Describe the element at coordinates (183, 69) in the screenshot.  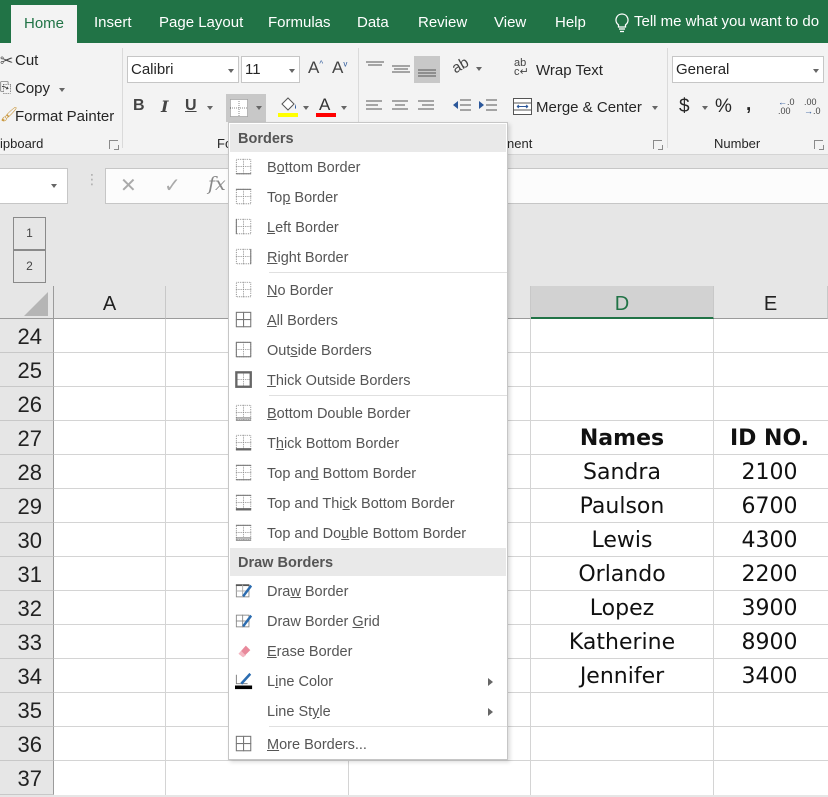
I see `font-name-combo: Calibri` at that location.